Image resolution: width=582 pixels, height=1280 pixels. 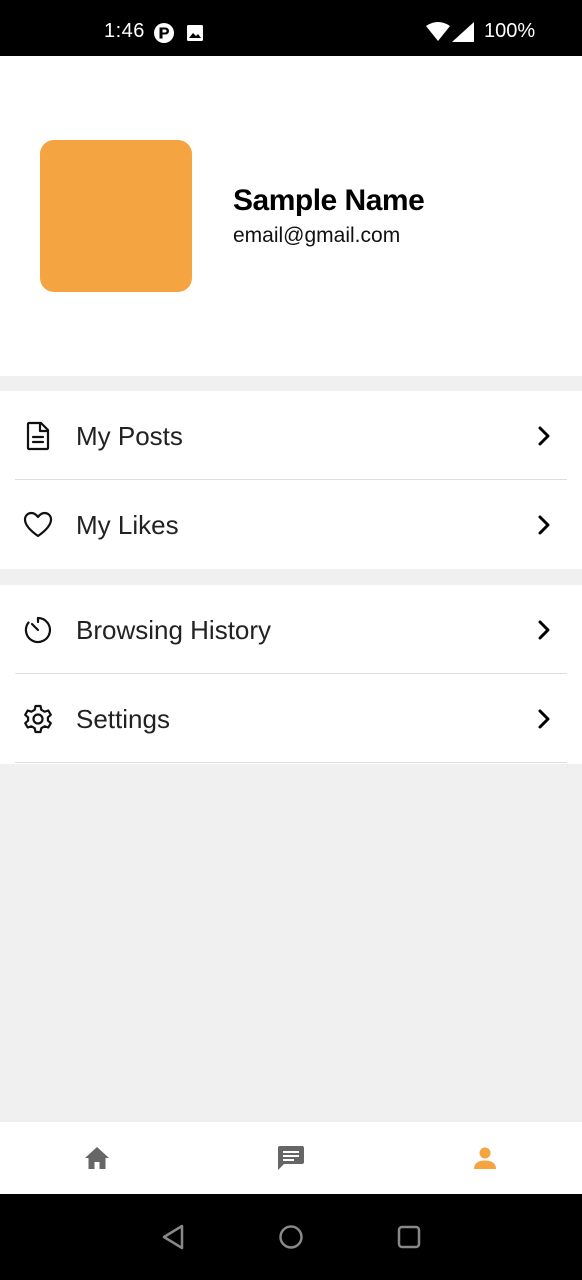 I want to click on bottom-navigation, so click(x=291, y=1158).